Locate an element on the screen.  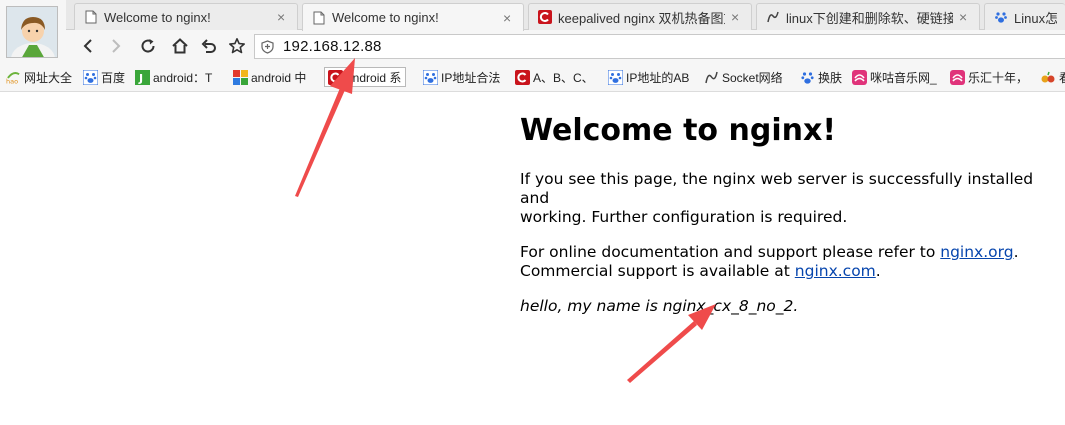
bookmark-label: 看 is located at coordinates (1062, 77).